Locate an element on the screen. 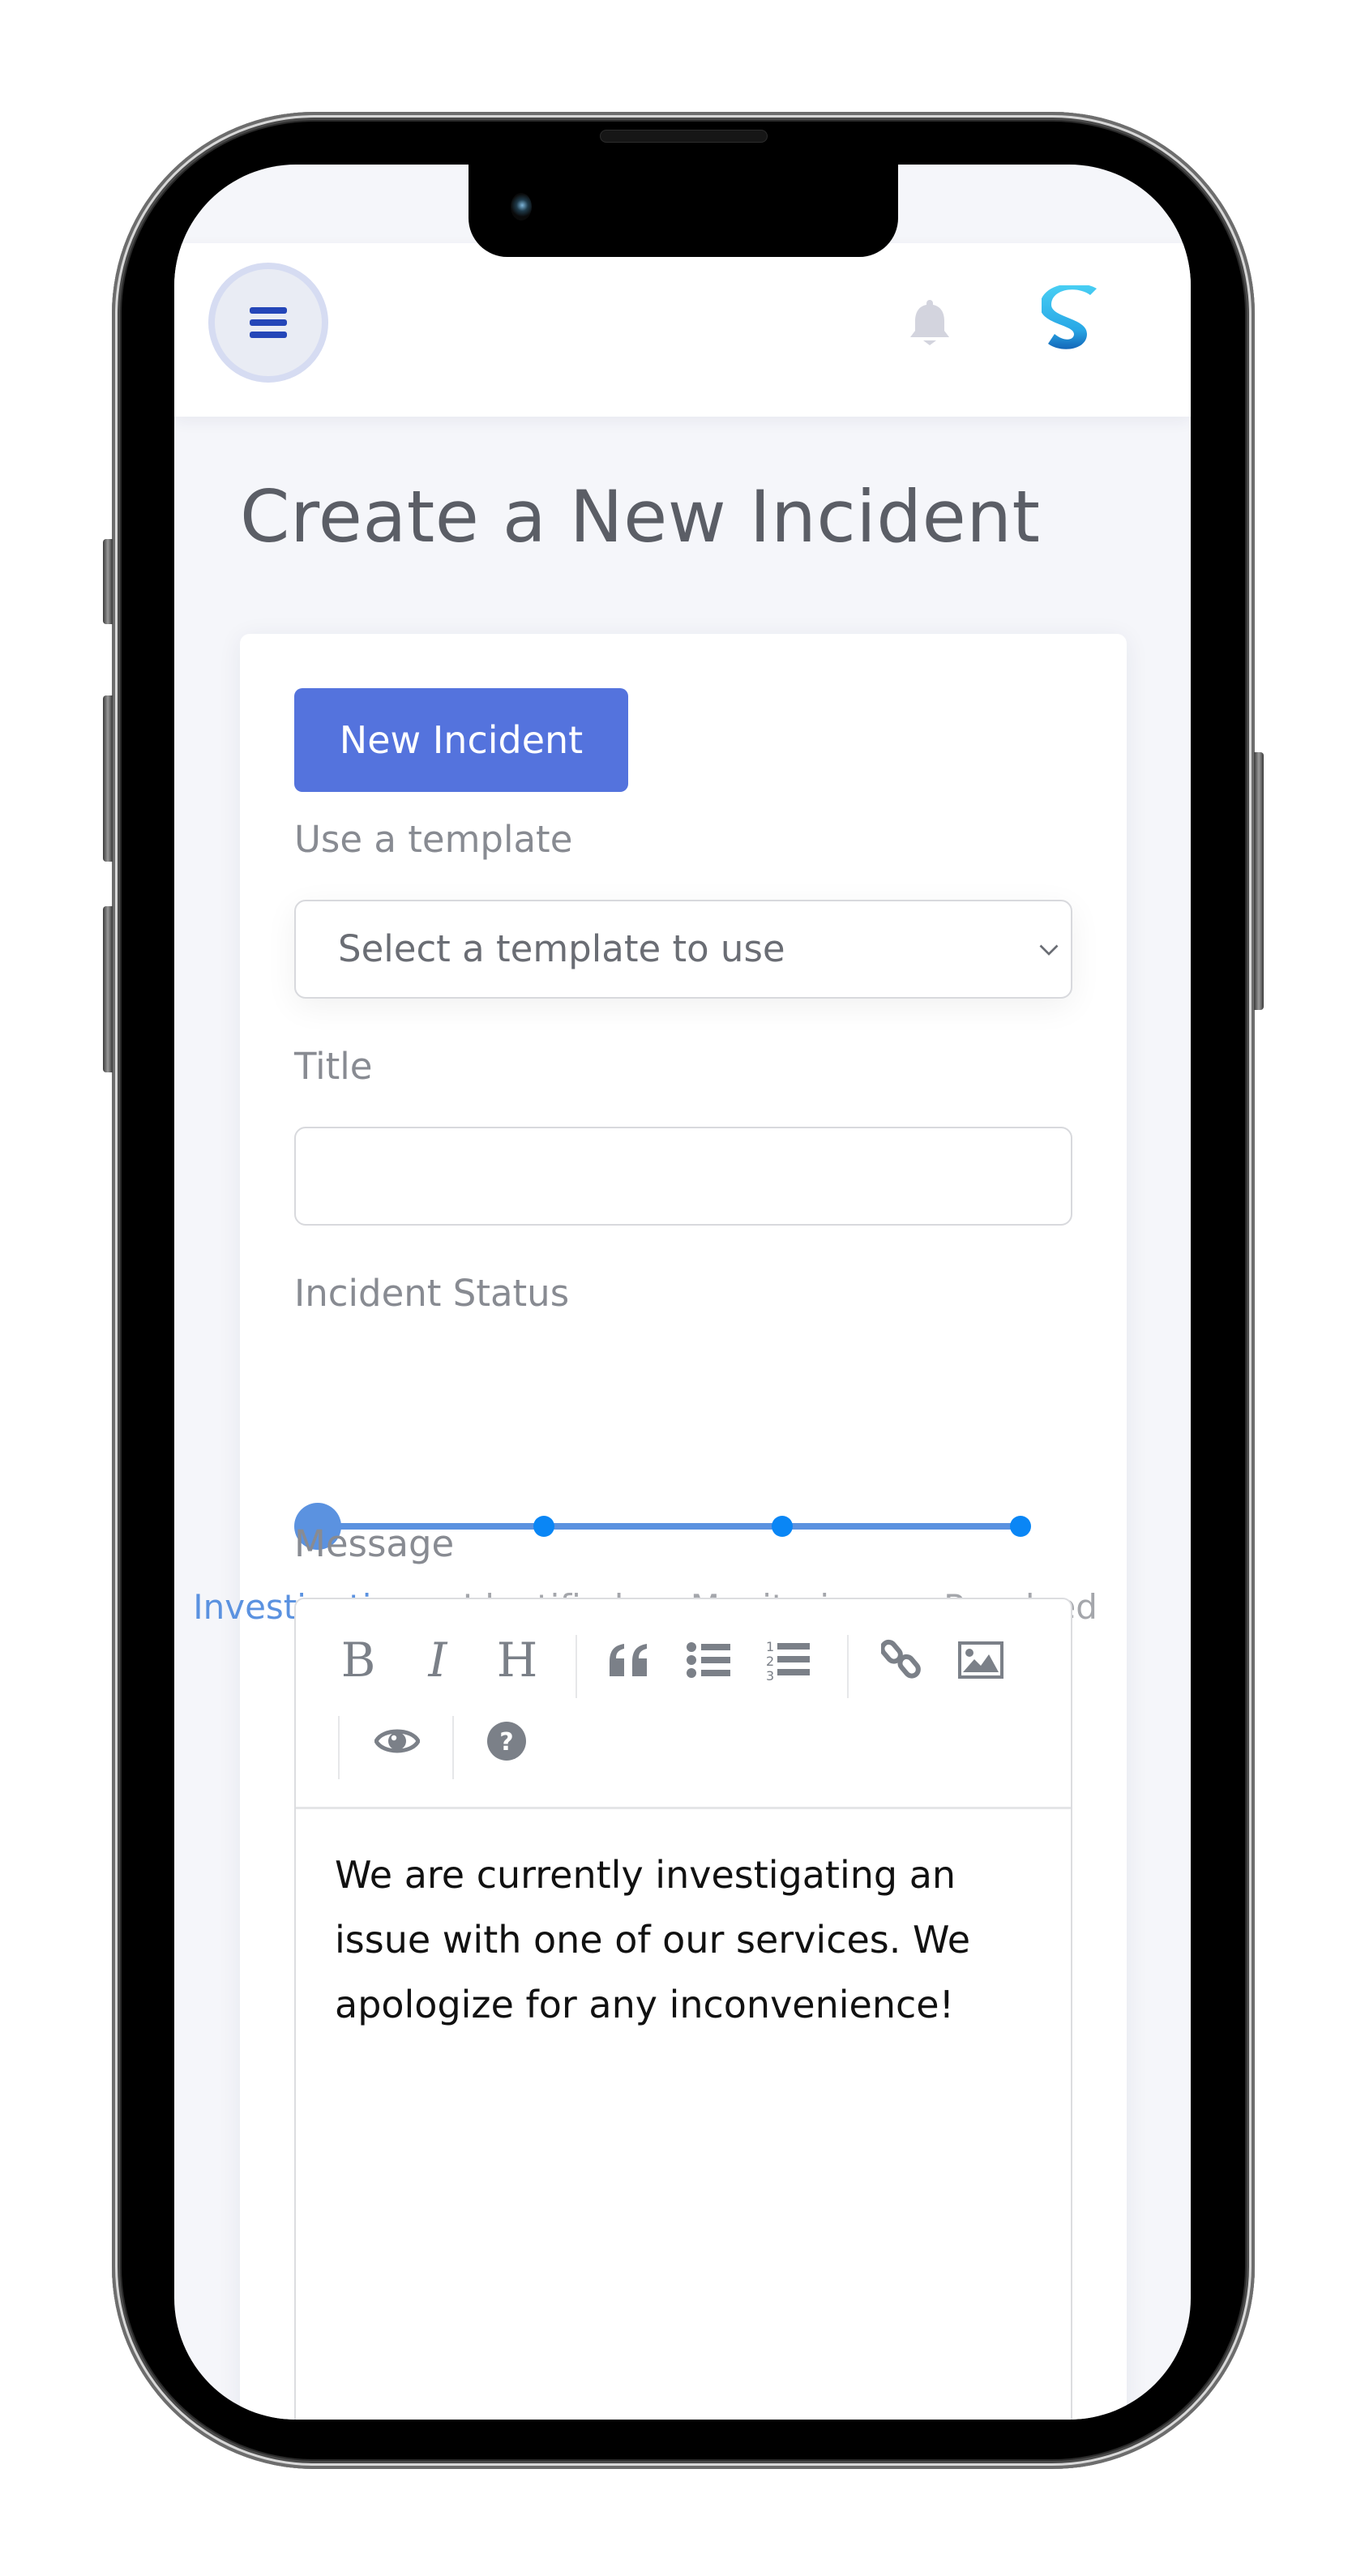 The width and height of the screenshot is (1365, 2576). status-label: Incident Status is located at coordinates (432, 1293).